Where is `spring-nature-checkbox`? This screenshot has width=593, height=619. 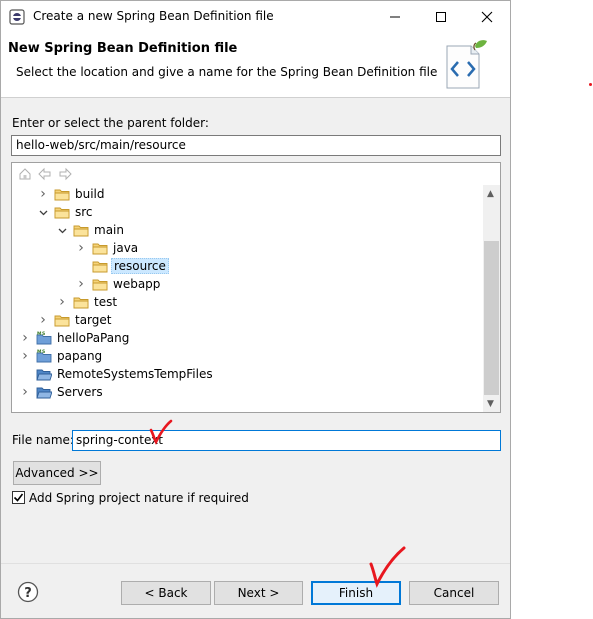
spring-nature-checkbox is located at coordinates (18, 497).